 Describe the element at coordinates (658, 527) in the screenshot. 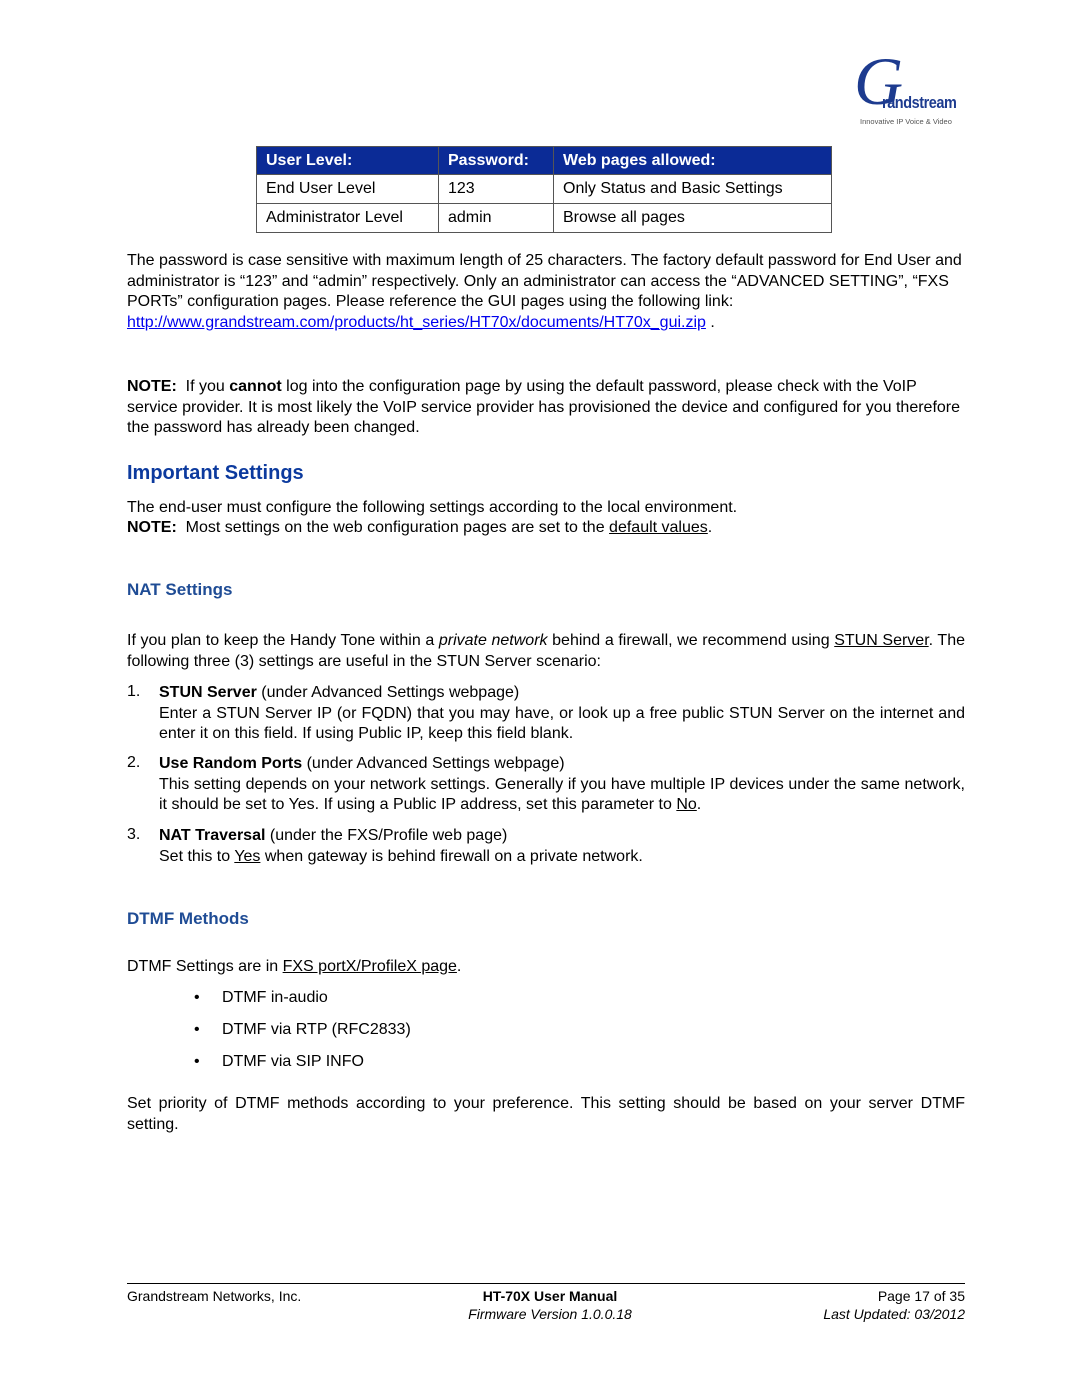

I see `default-values-link: default values` at that location.